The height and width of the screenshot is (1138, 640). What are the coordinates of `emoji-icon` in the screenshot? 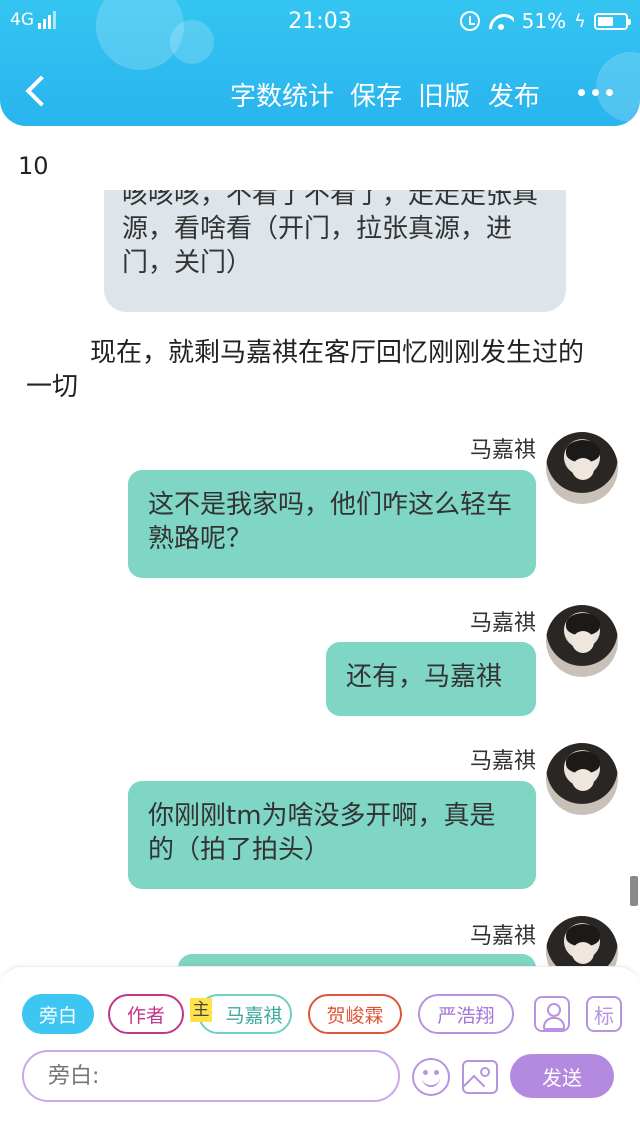 It's located at (431, 1077).